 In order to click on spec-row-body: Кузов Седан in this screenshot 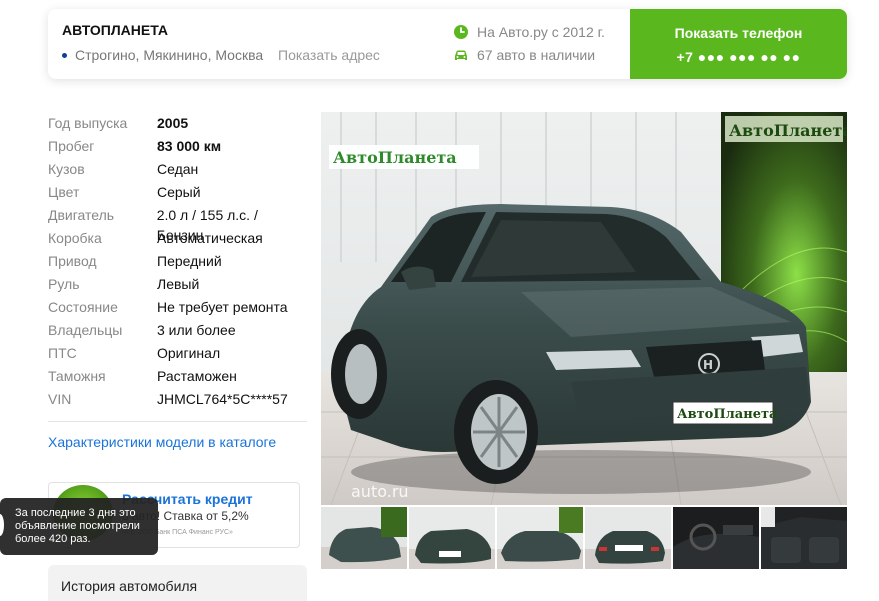, I will do `click(178, 170)`.